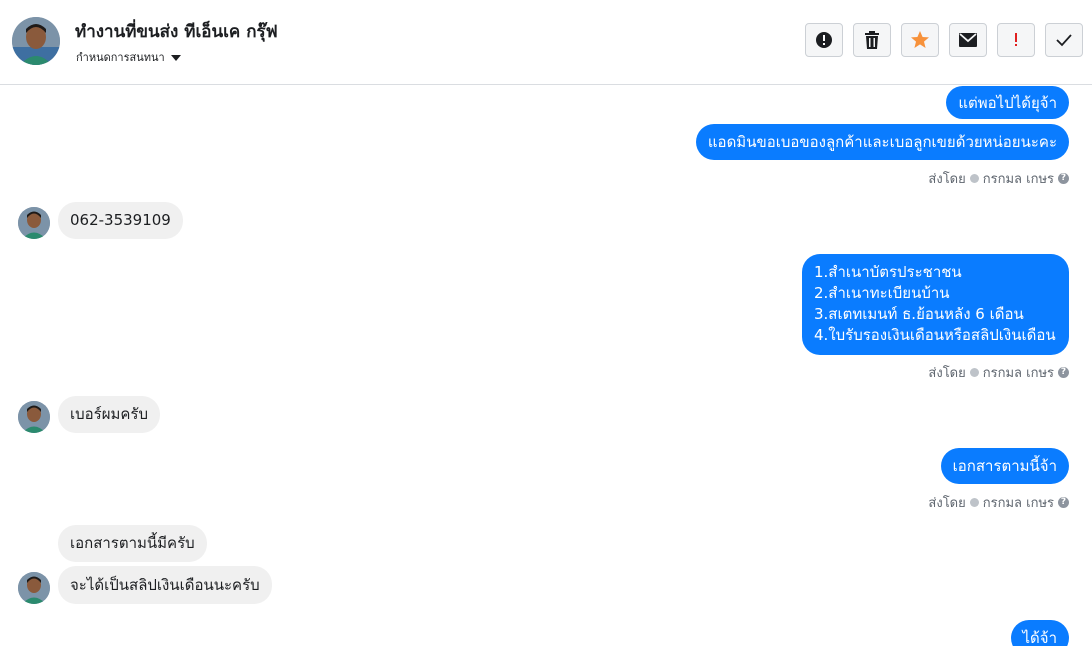 Image resolution: width=1092 pixels, height=646 pixels. I want to click on incoming-message: เอกสารตามนี้มีครับ, so click(132, 543).